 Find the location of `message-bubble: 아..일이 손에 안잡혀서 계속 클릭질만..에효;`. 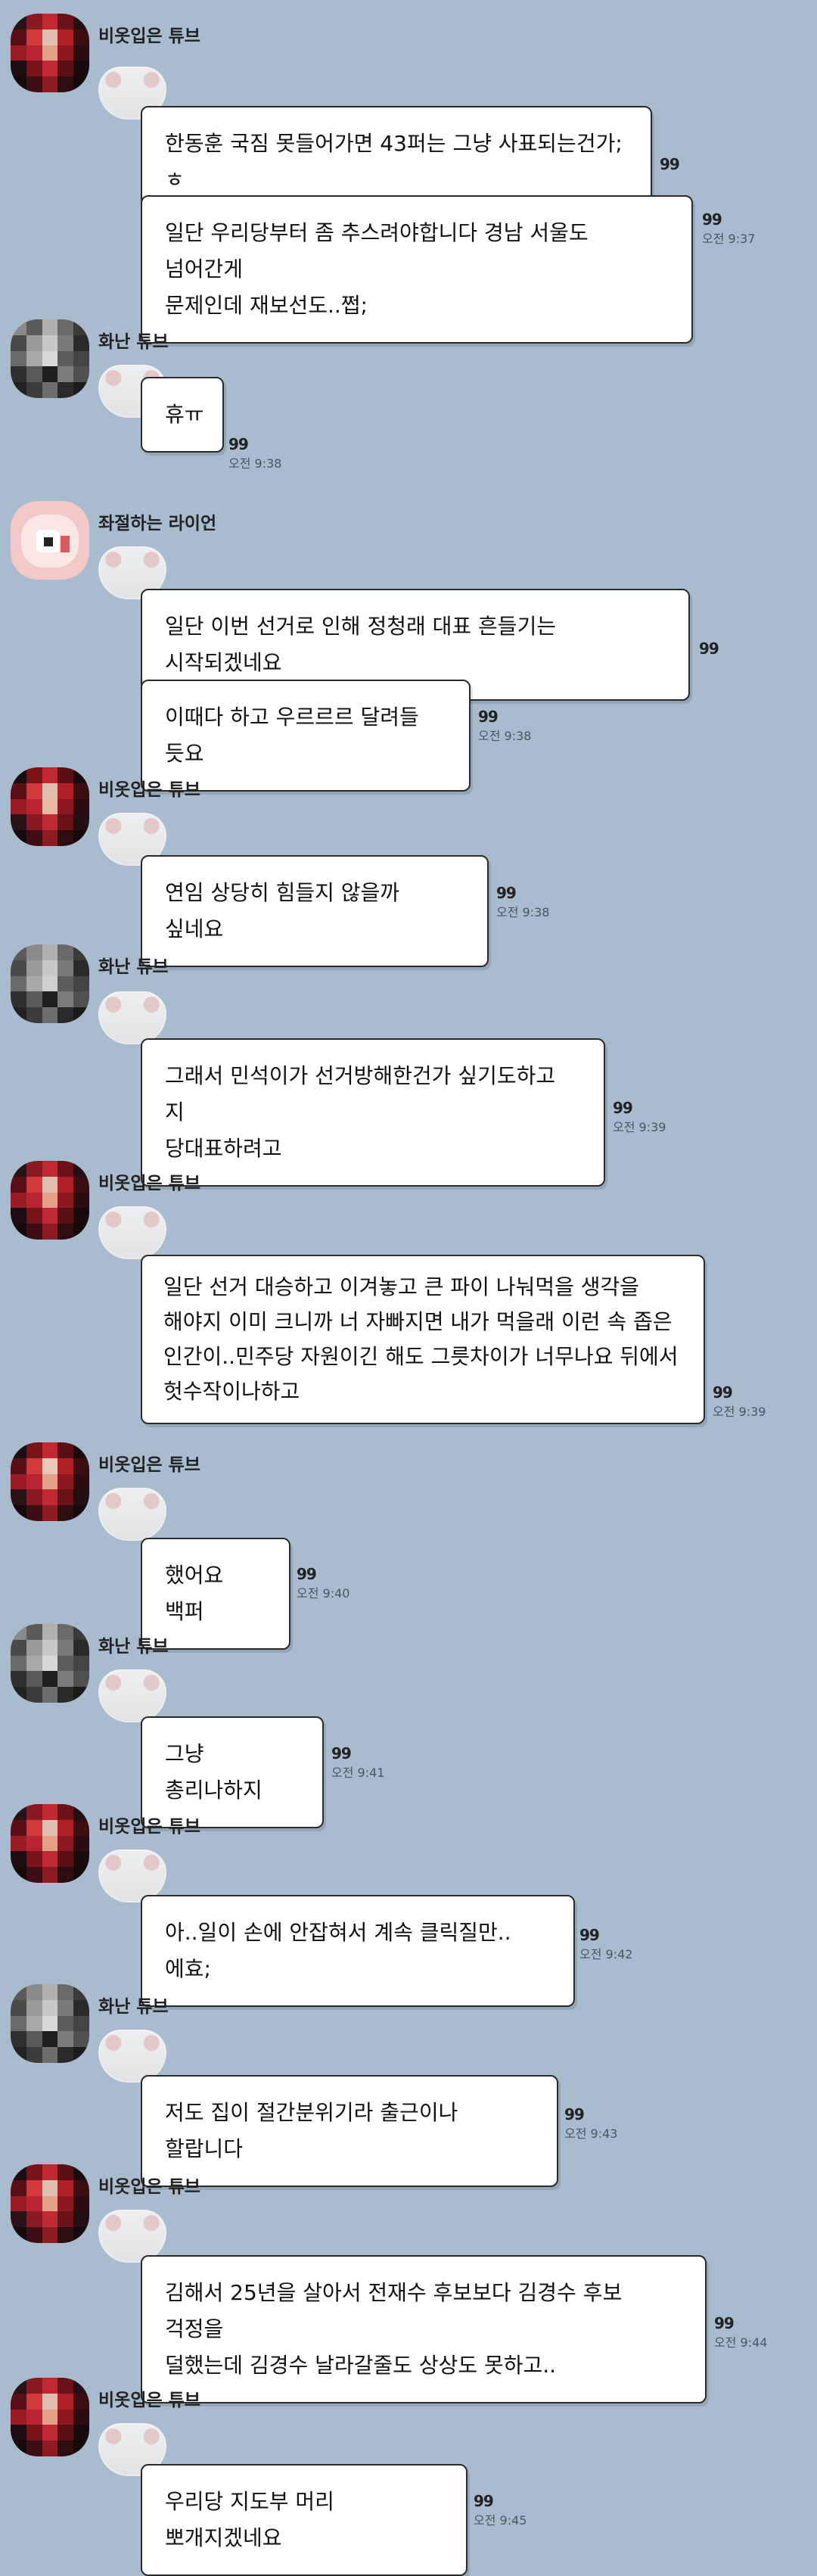

message-bubble: 아..일이 손에 안잡혀서 계속 클릭질만..에효; is located at coordinates (358, 1951).